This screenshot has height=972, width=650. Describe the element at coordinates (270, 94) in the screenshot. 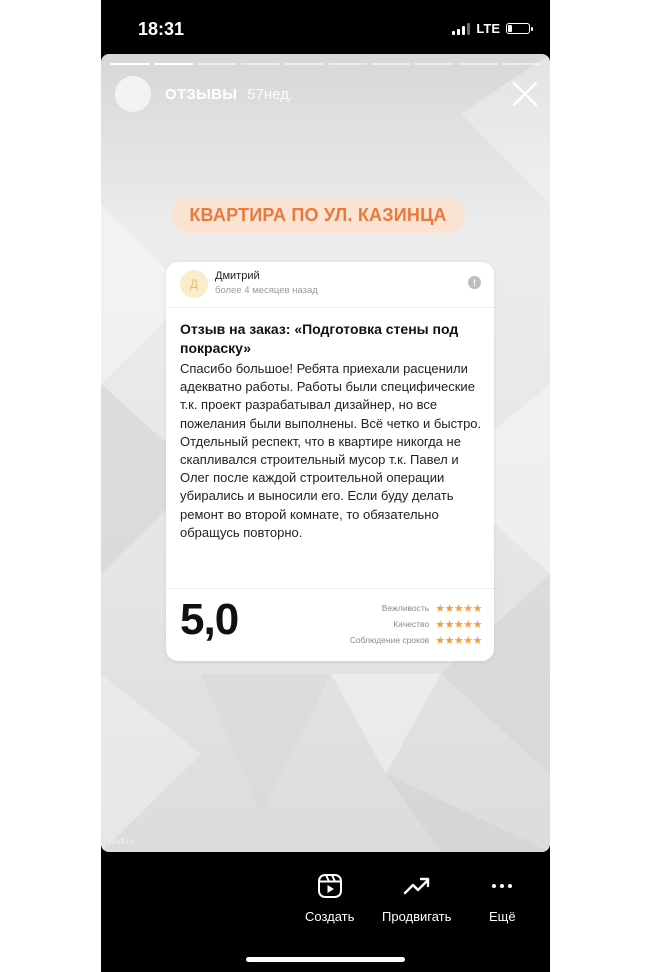

I see `story-age: 57нед.` at that location.